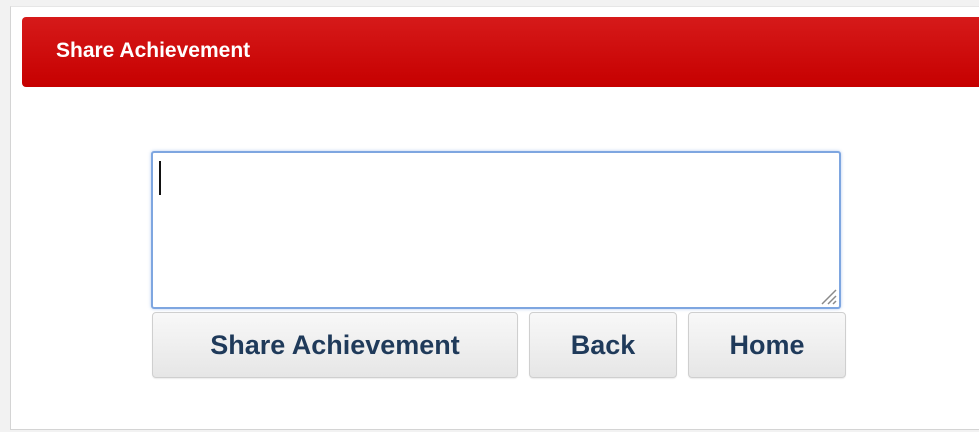 The height and width of the screenshot is (432, 979). What do you see at coordinates (828, 296) in the screenshot?
I see `resize-grip-icon` at bounding box center [828, 296].